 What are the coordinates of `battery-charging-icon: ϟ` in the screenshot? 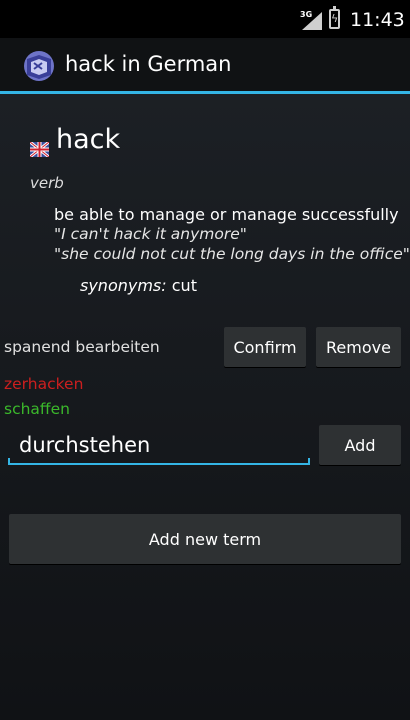 It's located at (334, 17).